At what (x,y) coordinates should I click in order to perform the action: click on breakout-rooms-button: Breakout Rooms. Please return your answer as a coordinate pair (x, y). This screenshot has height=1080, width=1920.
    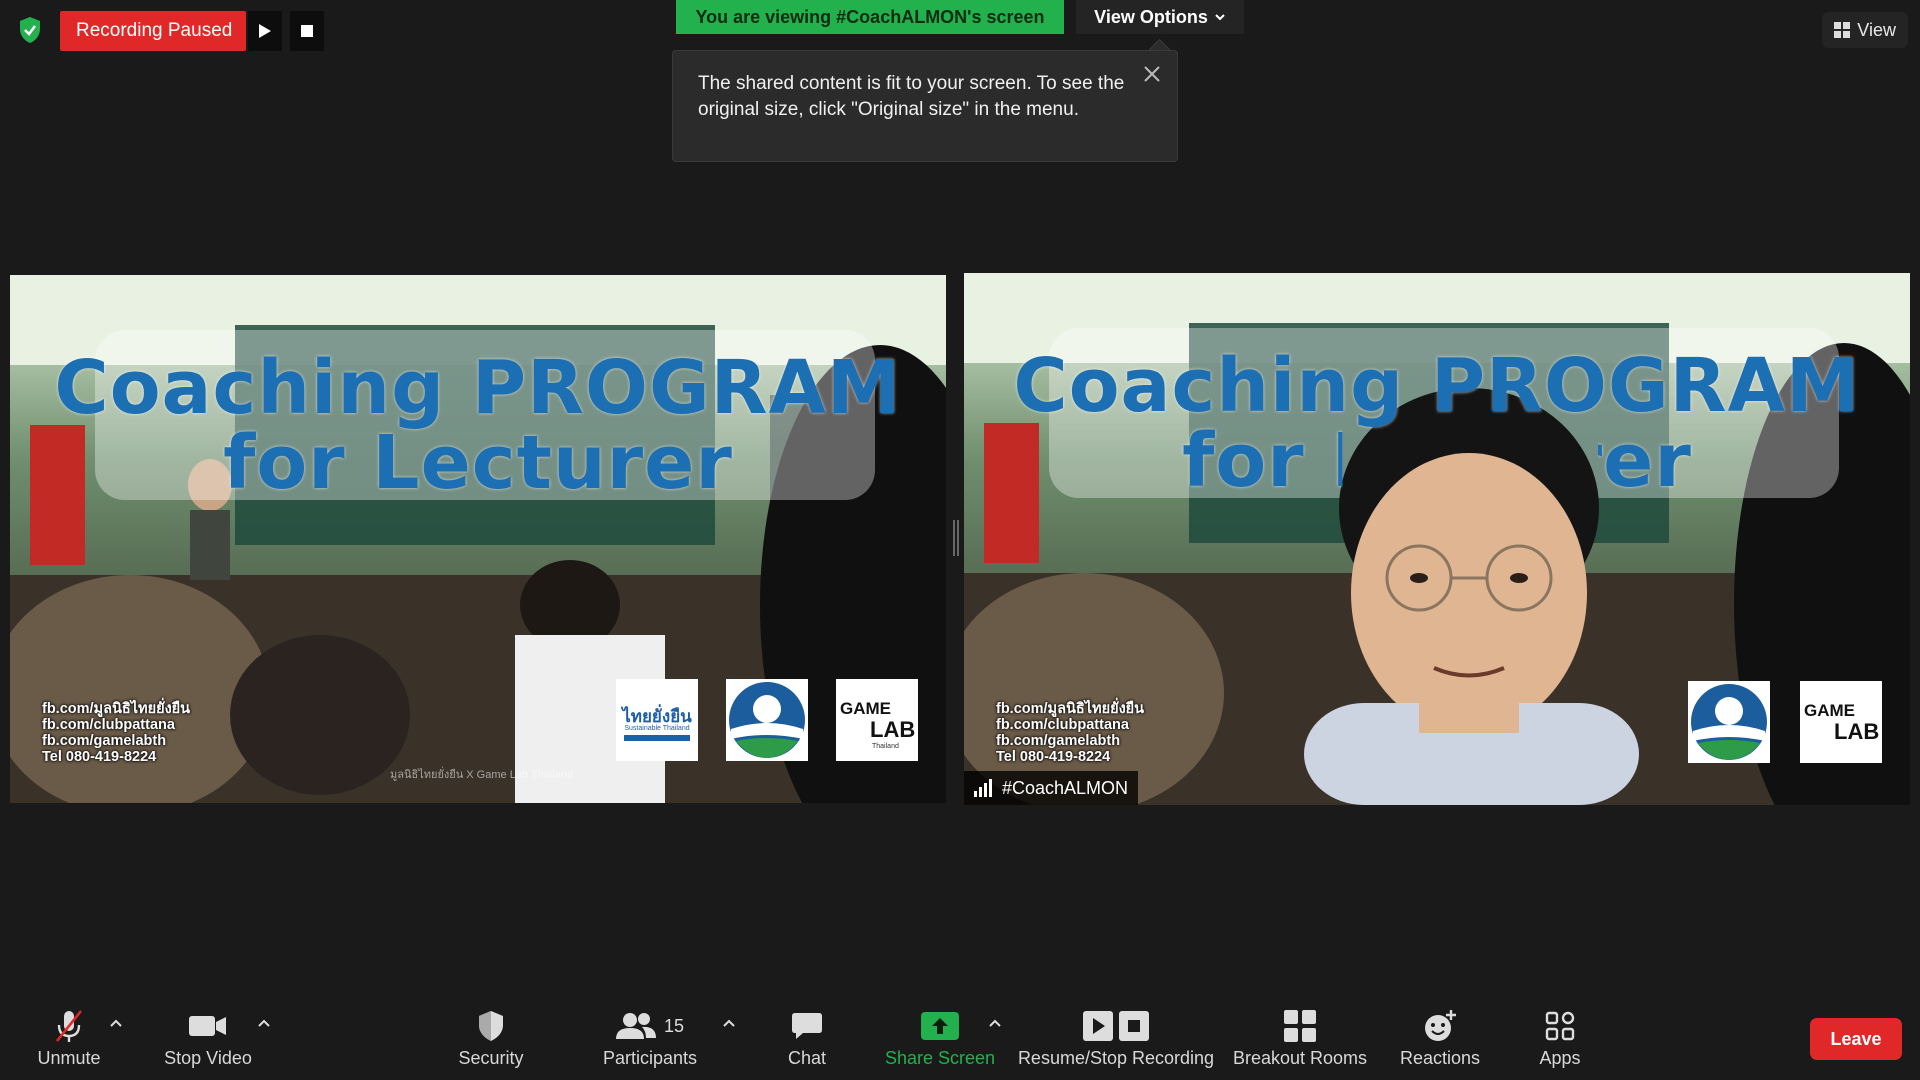
    Looking at the image, I should click on (1300, 1038).